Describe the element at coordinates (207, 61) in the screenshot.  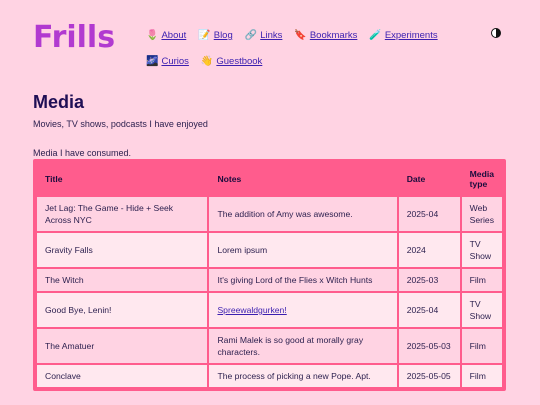
I see `waving-hand-icon: 👋` at that location.